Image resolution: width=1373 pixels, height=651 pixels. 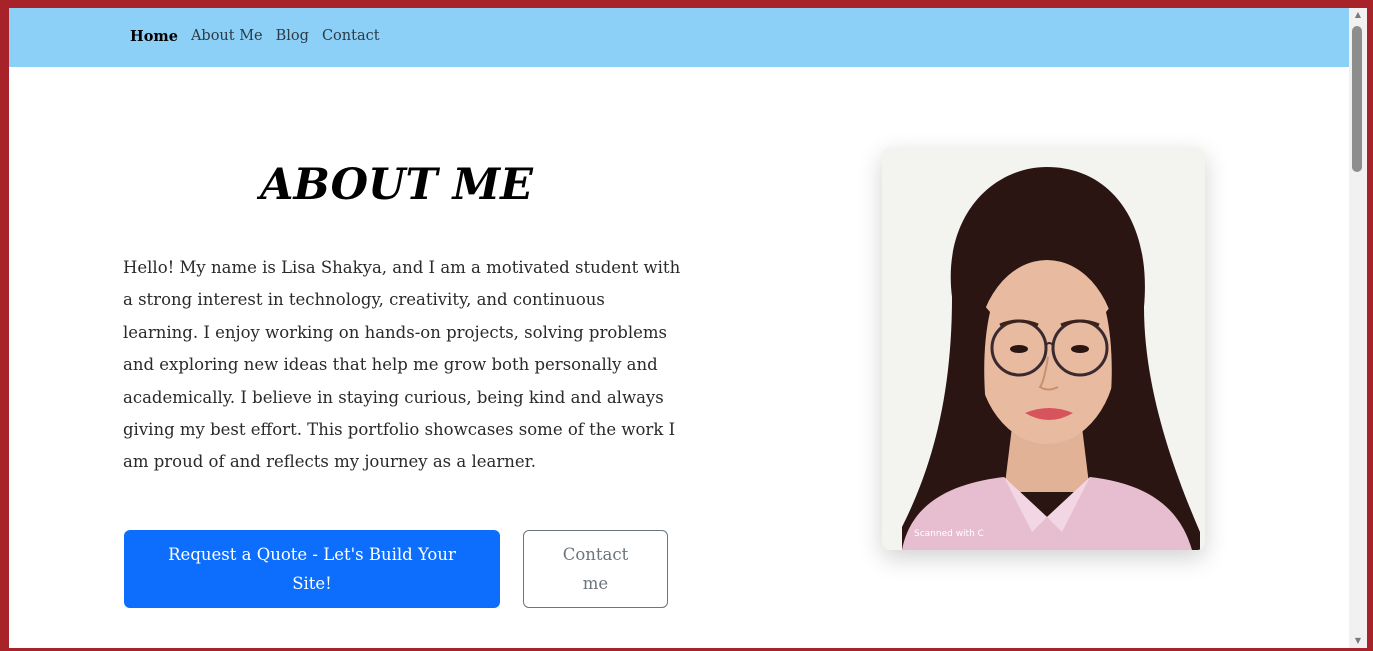 I want to click on vertical-scrollbar: ▲ ▼, so click(x=1358, y=328).